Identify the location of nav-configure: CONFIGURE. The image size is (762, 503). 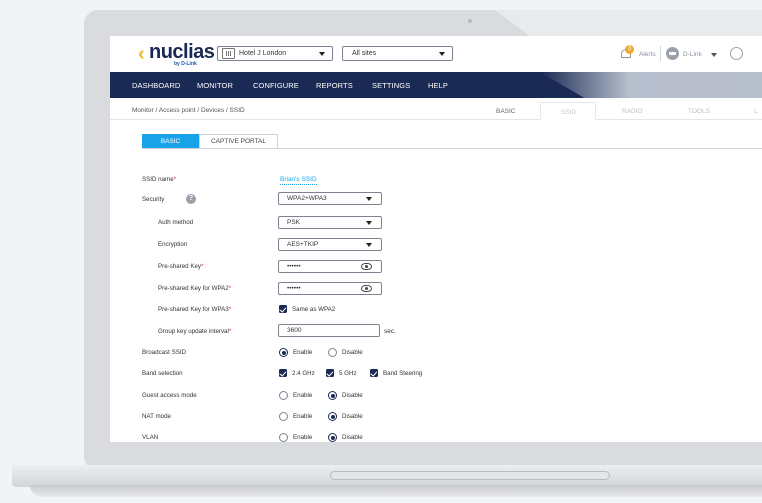
(276, 85).